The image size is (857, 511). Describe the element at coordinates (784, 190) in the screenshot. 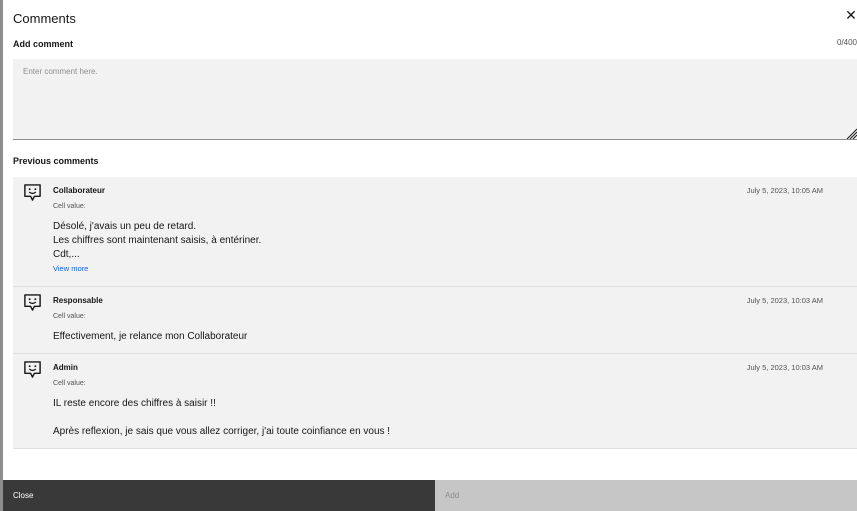

I see `comment-date: July 5, 2023, 10:05 AM` at that location.